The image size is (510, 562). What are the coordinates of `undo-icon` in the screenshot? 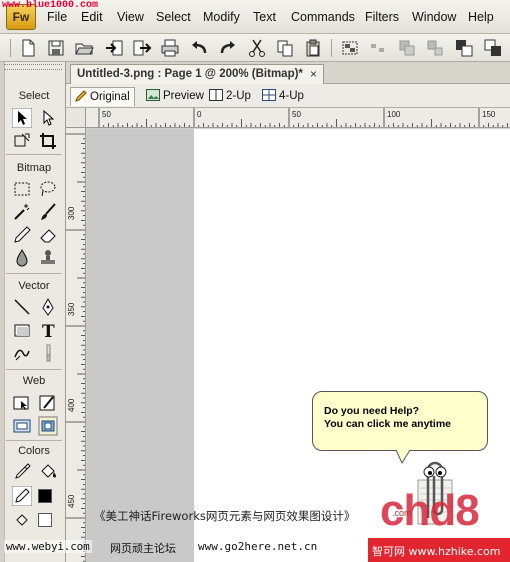 It's located at (199, 48).